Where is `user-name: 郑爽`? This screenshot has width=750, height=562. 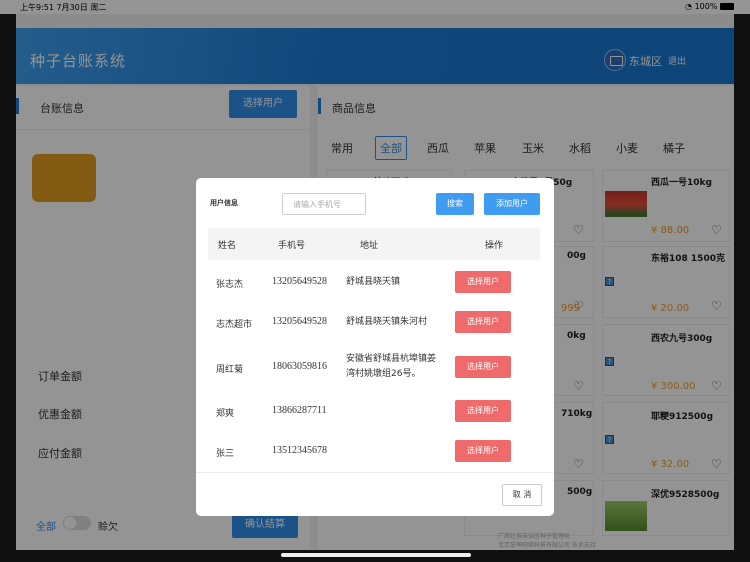 user-name: 郑爽 is located at coordinates (225, 414).